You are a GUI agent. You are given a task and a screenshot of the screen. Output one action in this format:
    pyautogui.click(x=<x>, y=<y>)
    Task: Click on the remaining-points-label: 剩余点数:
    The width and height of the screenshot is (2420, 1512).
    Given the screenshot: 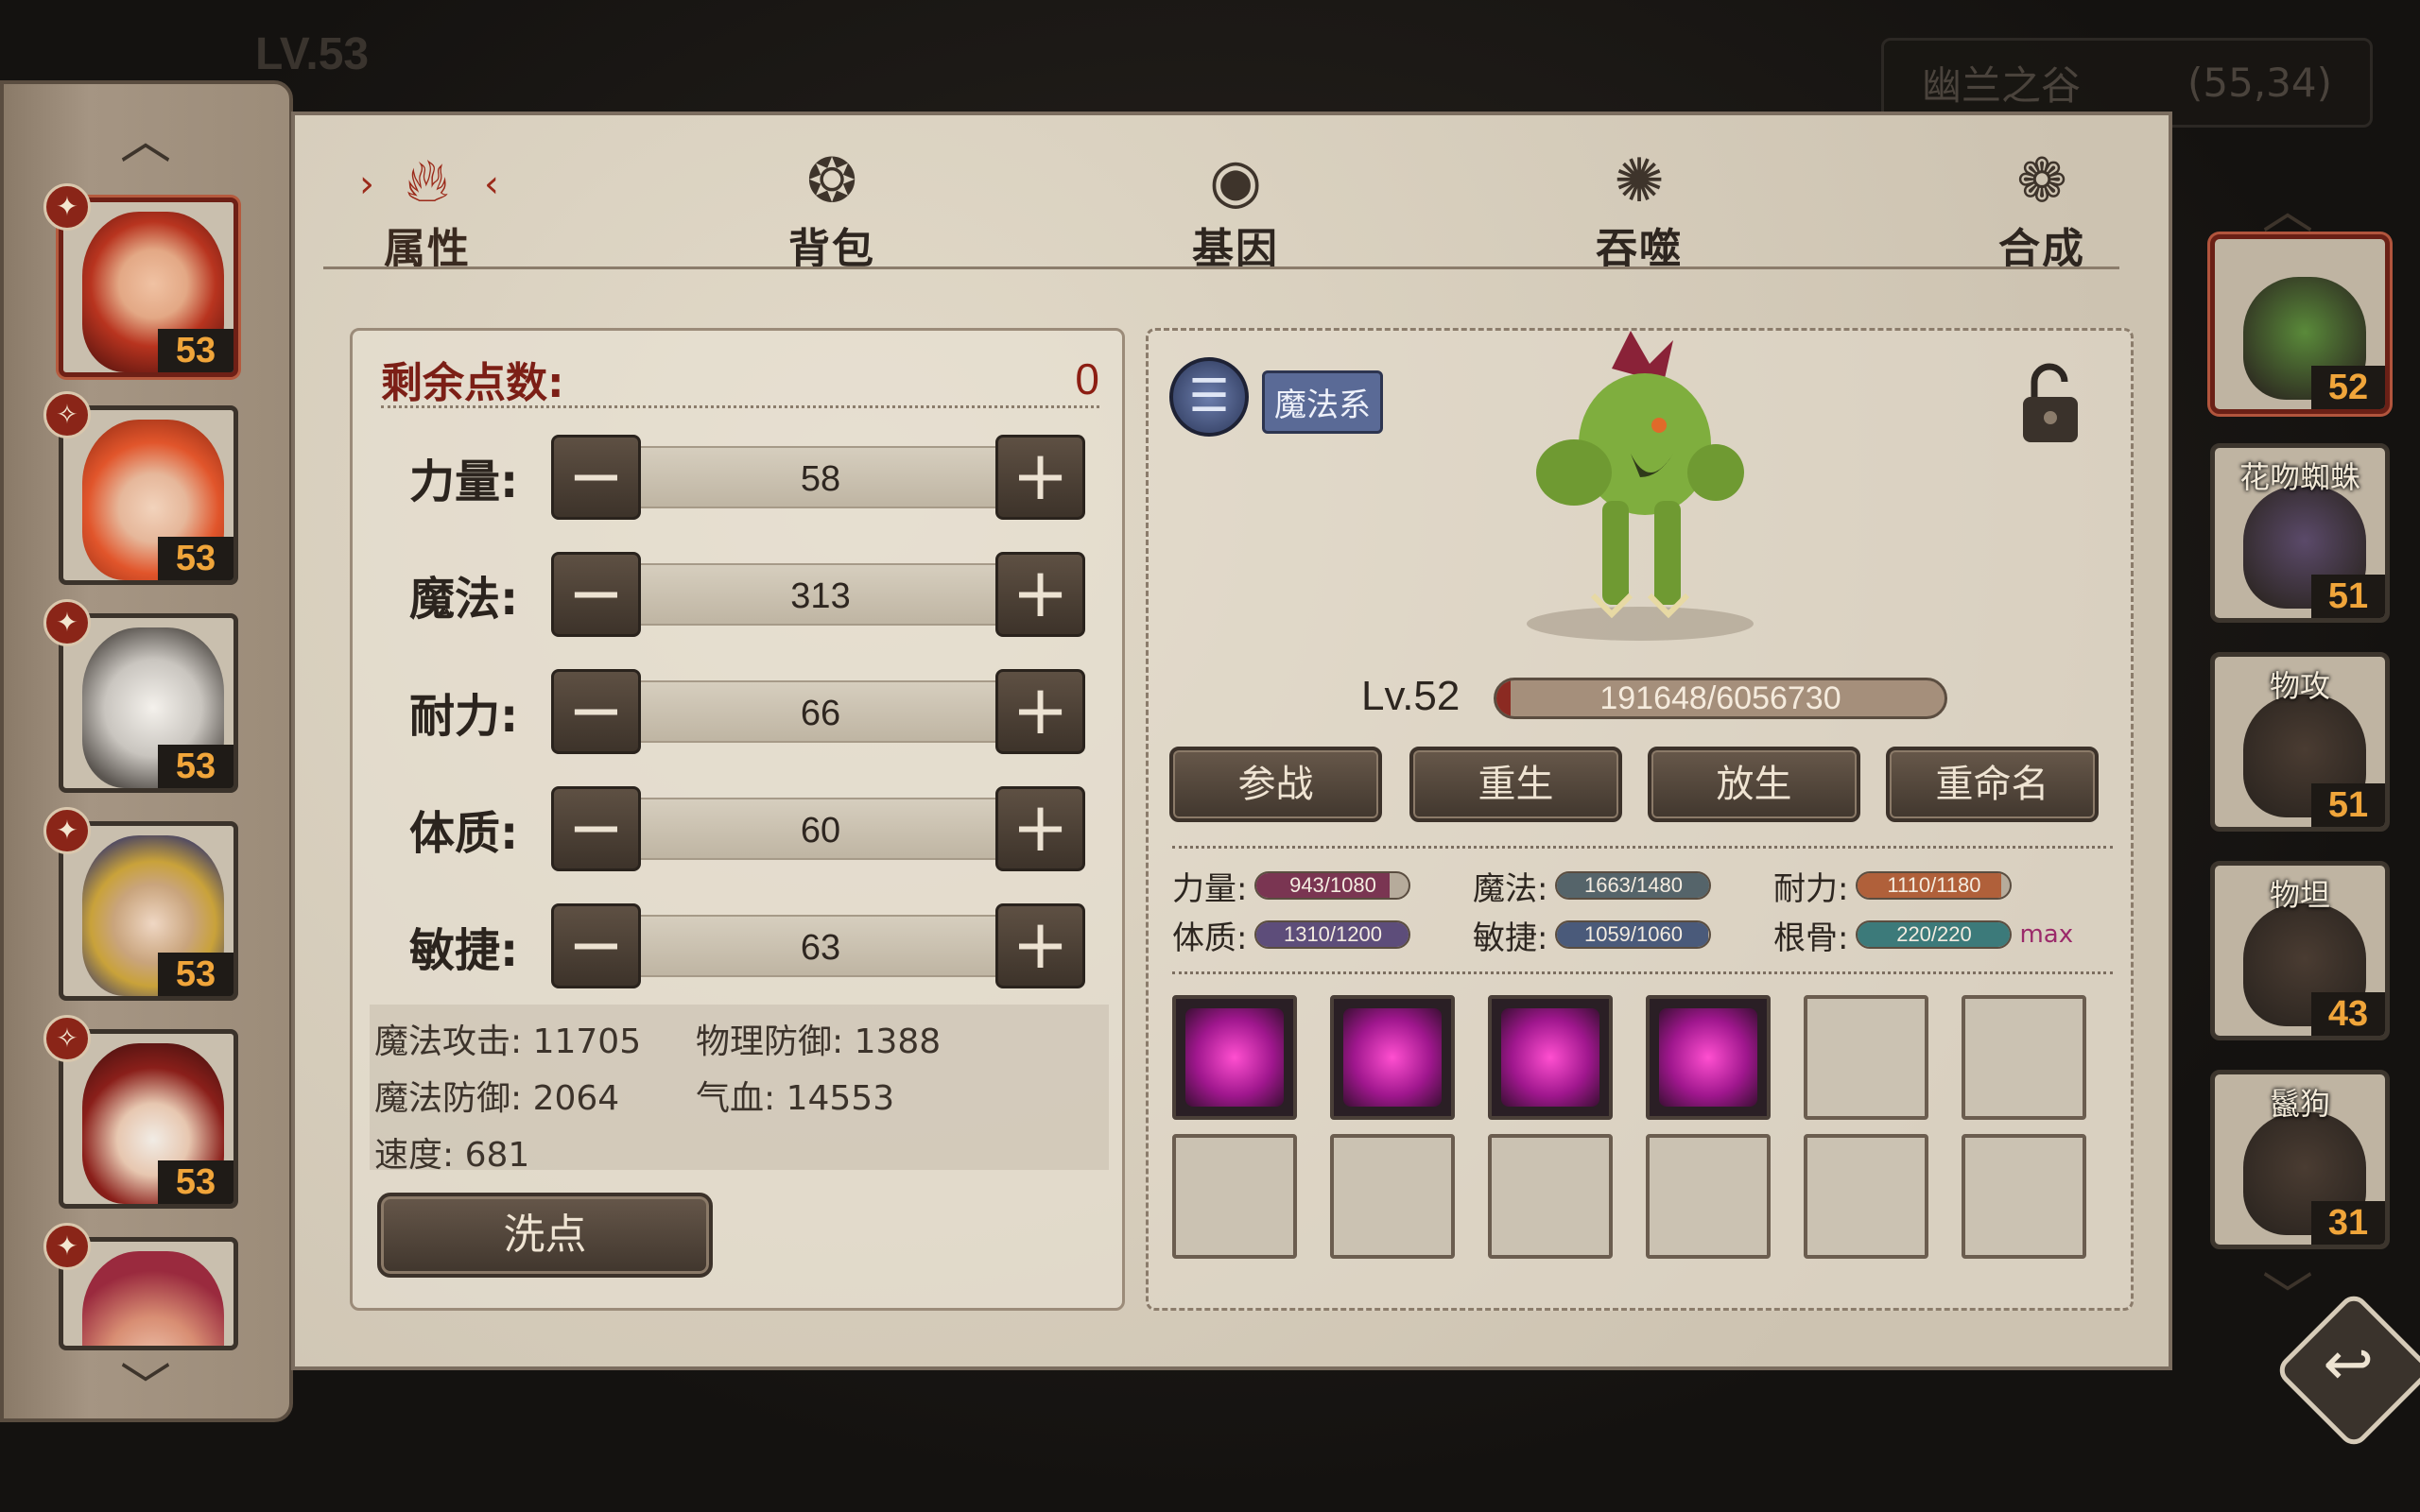 What is the action you would take?
    pyautogui.click(x=472, y=382)
    